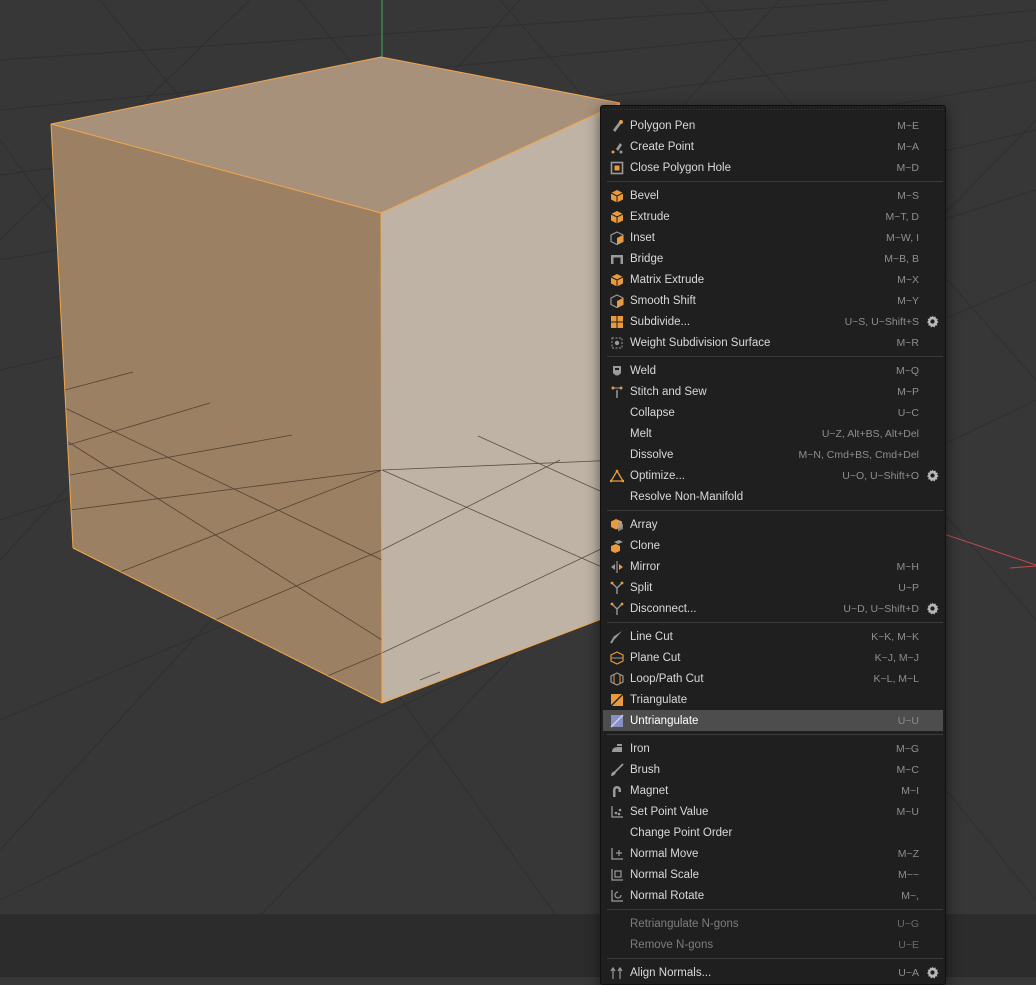 This screenshot has width=1036, height=985. I want to click on optimize-icon, so click(616, 475).